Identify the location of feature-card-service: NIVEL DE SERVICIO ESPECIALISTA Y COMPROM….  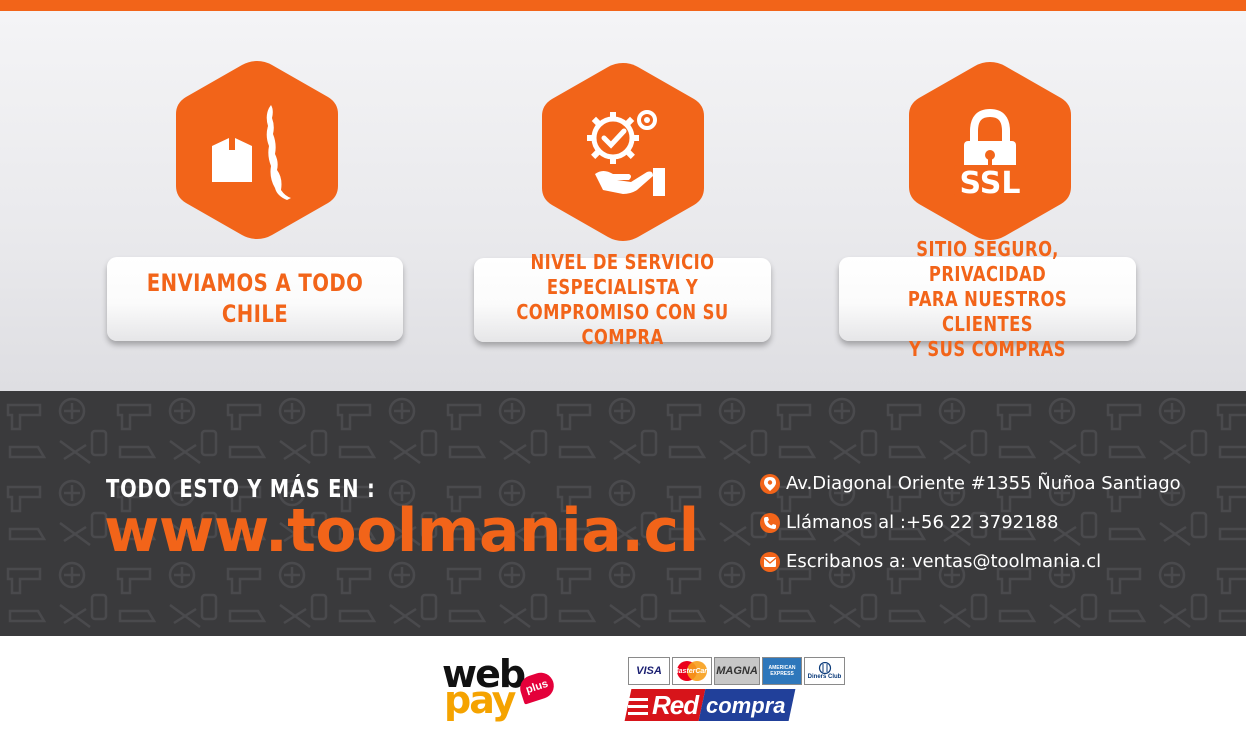
(622, 299).